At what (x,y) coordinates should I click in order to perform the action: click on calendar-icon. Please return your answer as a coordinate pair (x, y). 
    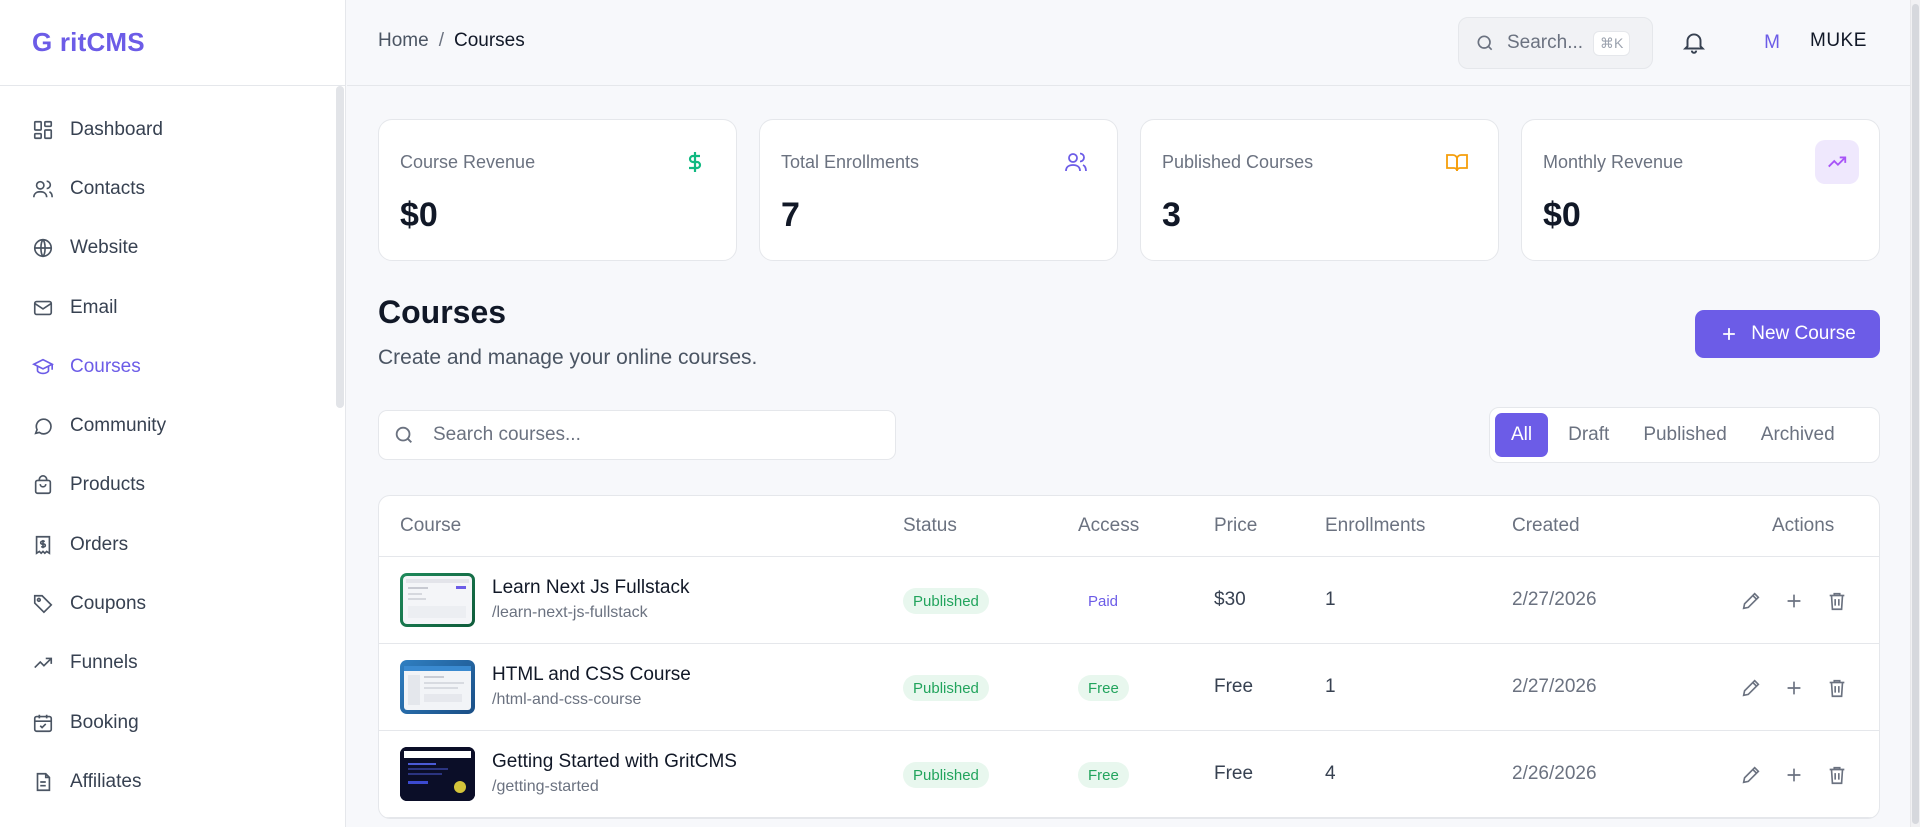
    Looking at the image, I should click on (43, 723).